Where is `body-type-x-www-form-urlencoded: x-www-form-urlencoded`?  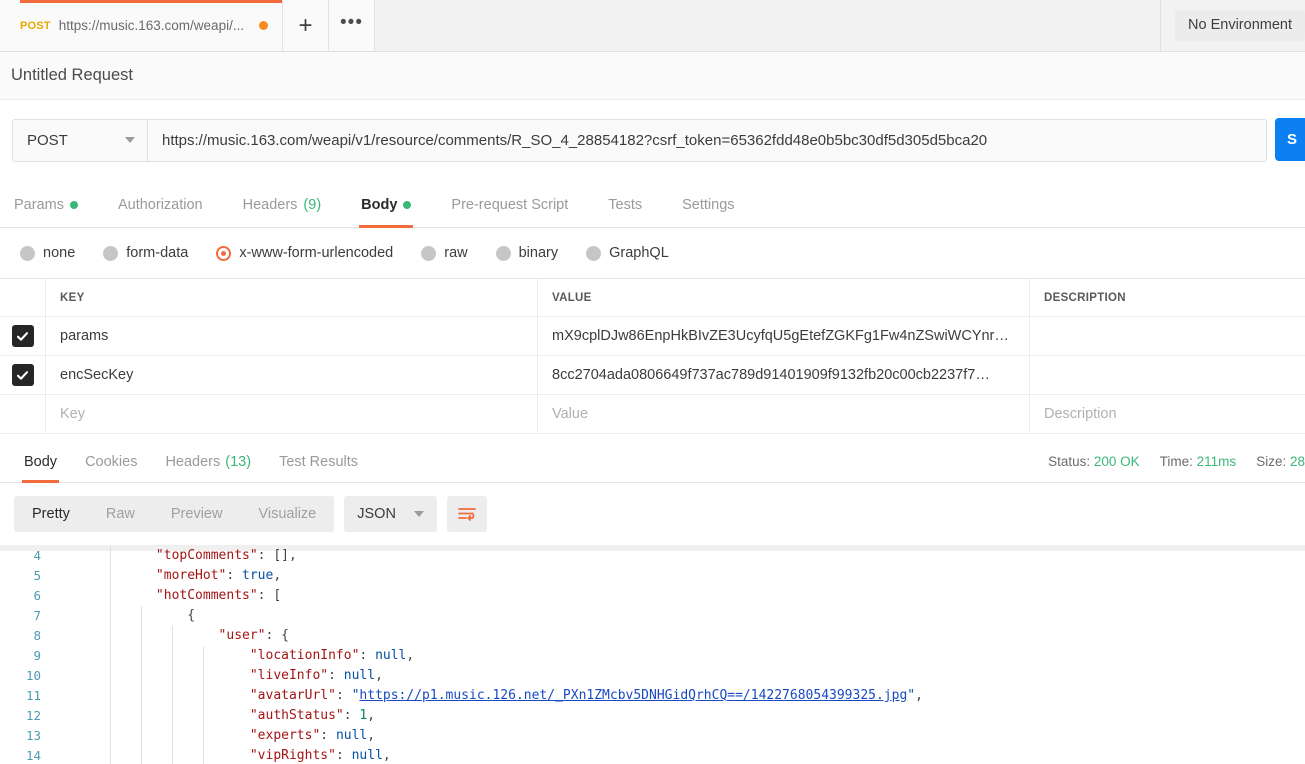 body-type-x-www-form-urlencoded: x-www-form-urlencoded is located at coordinates (304, 253).